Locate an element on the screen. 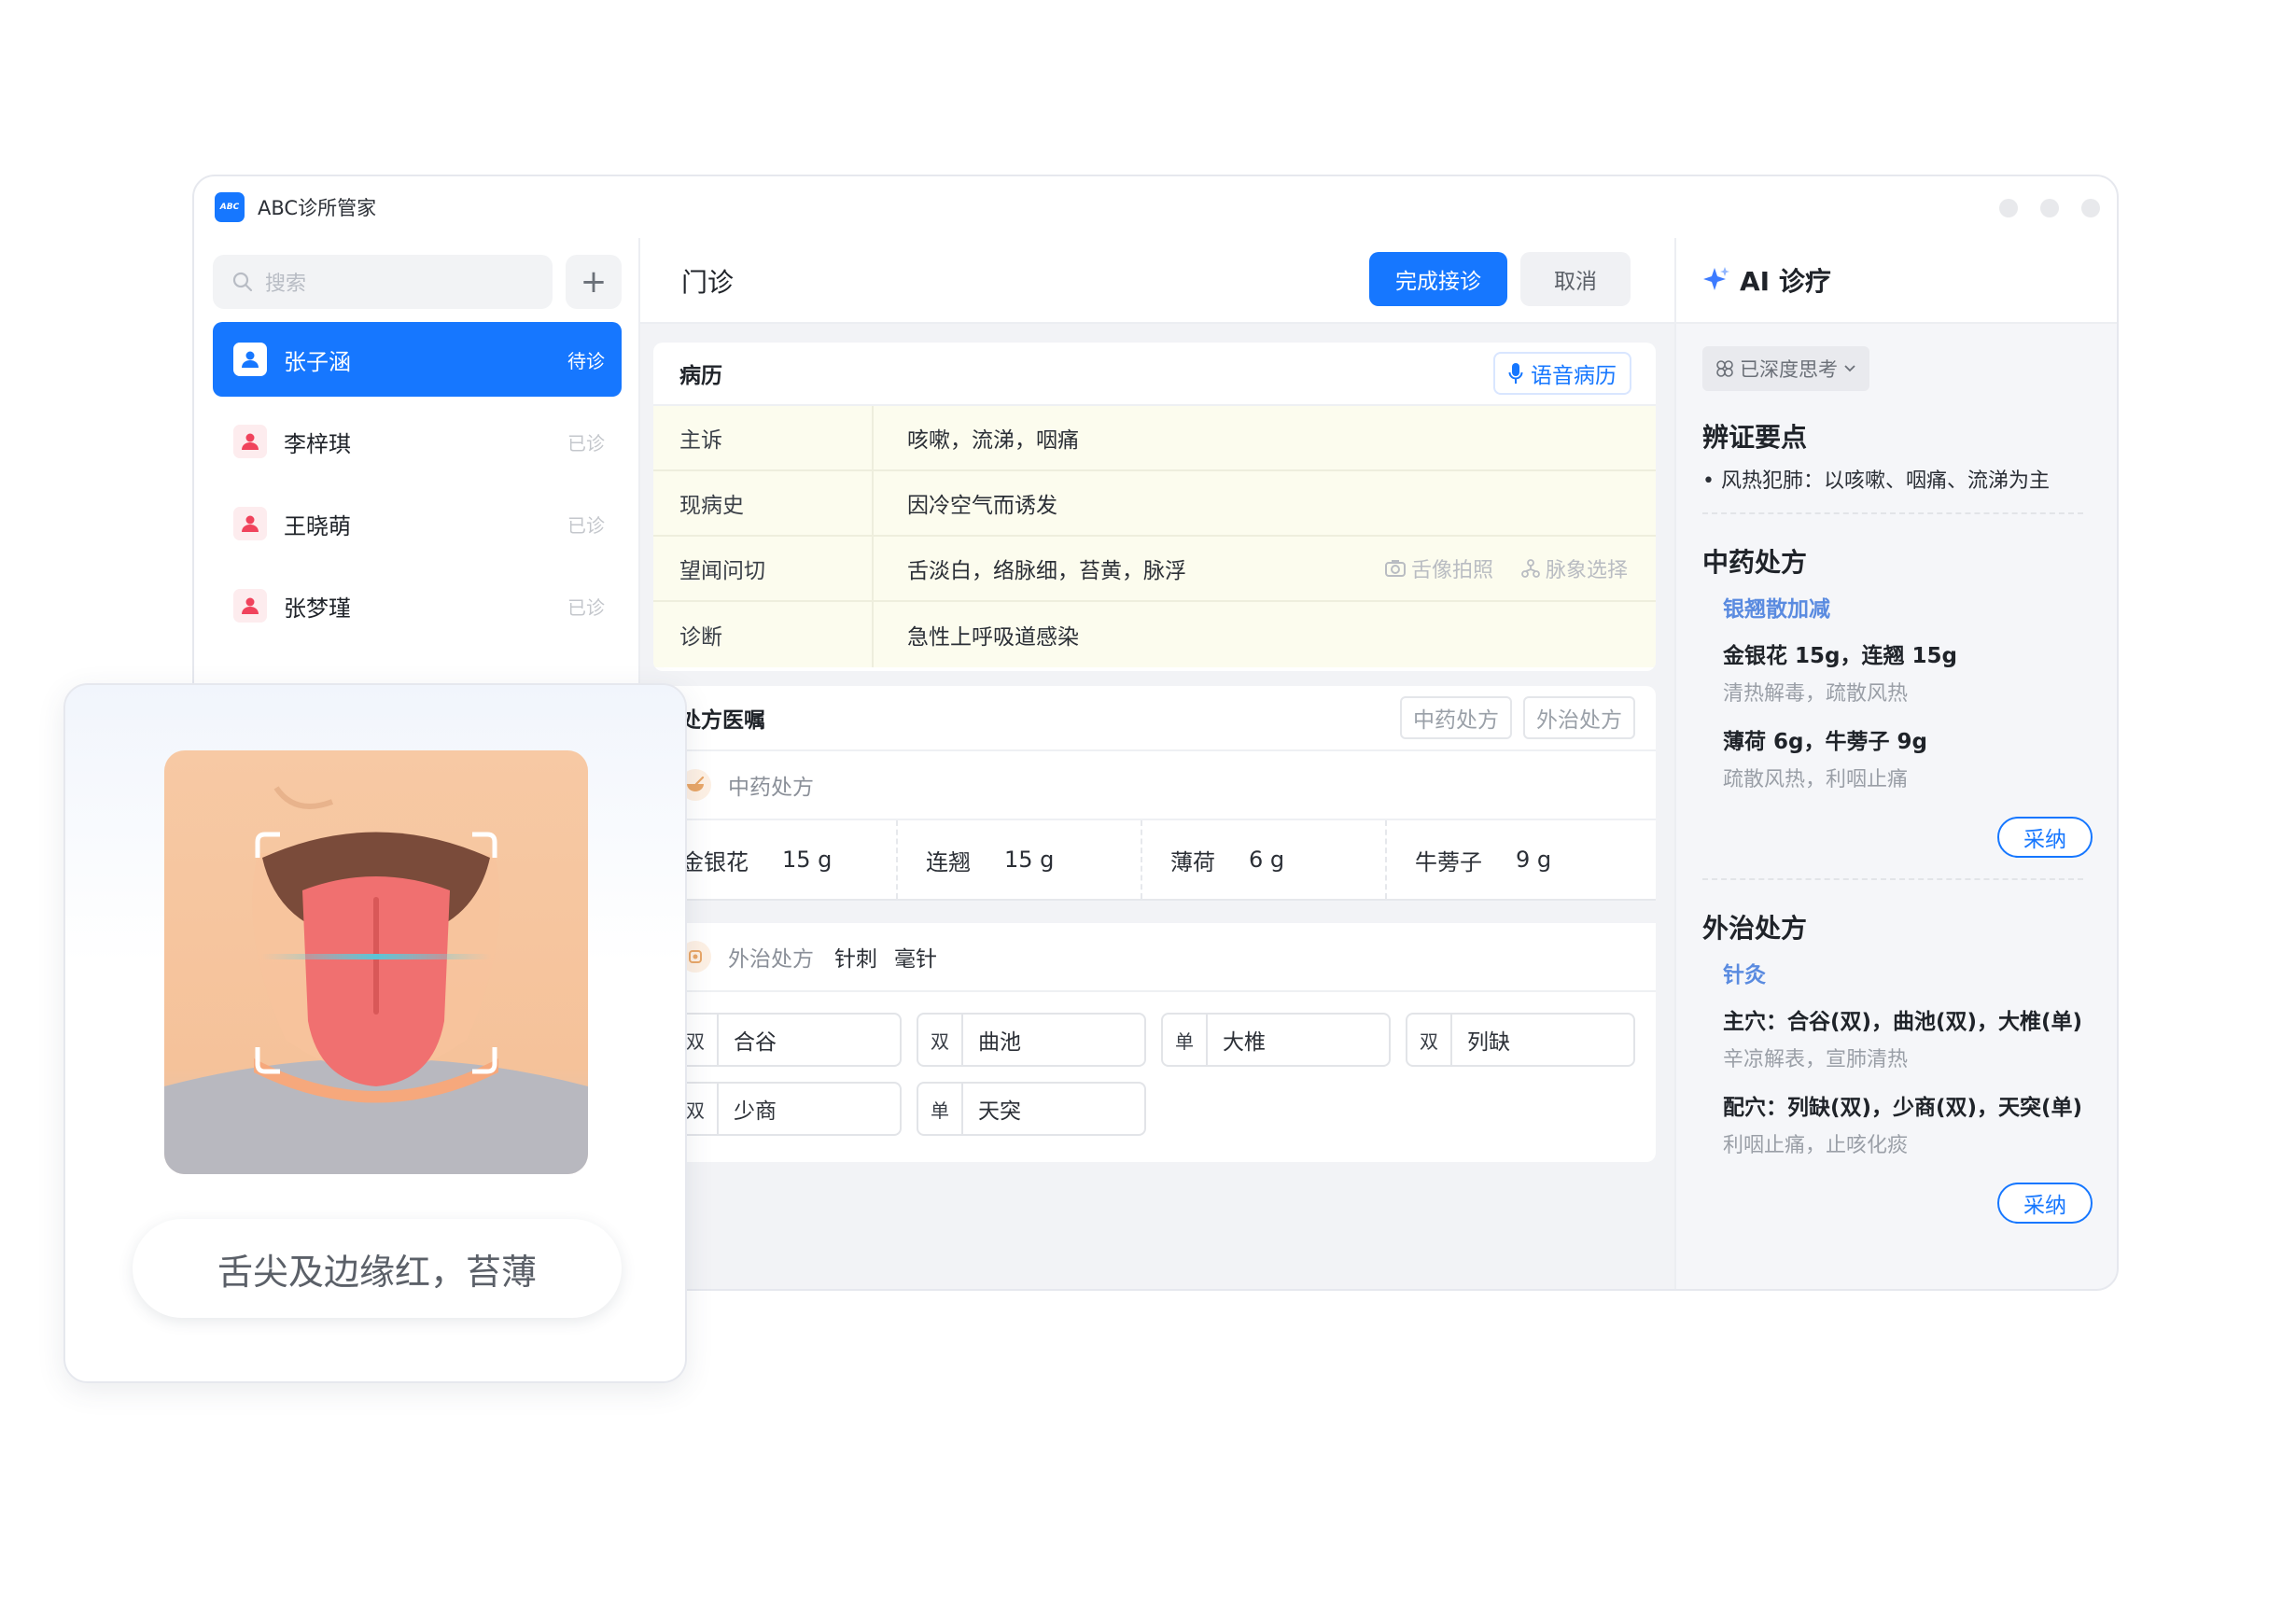 The width and height of the screenshot is (2296, 1624). acupoint-item: 双曲池 is located at coordinates (1031, 1040).